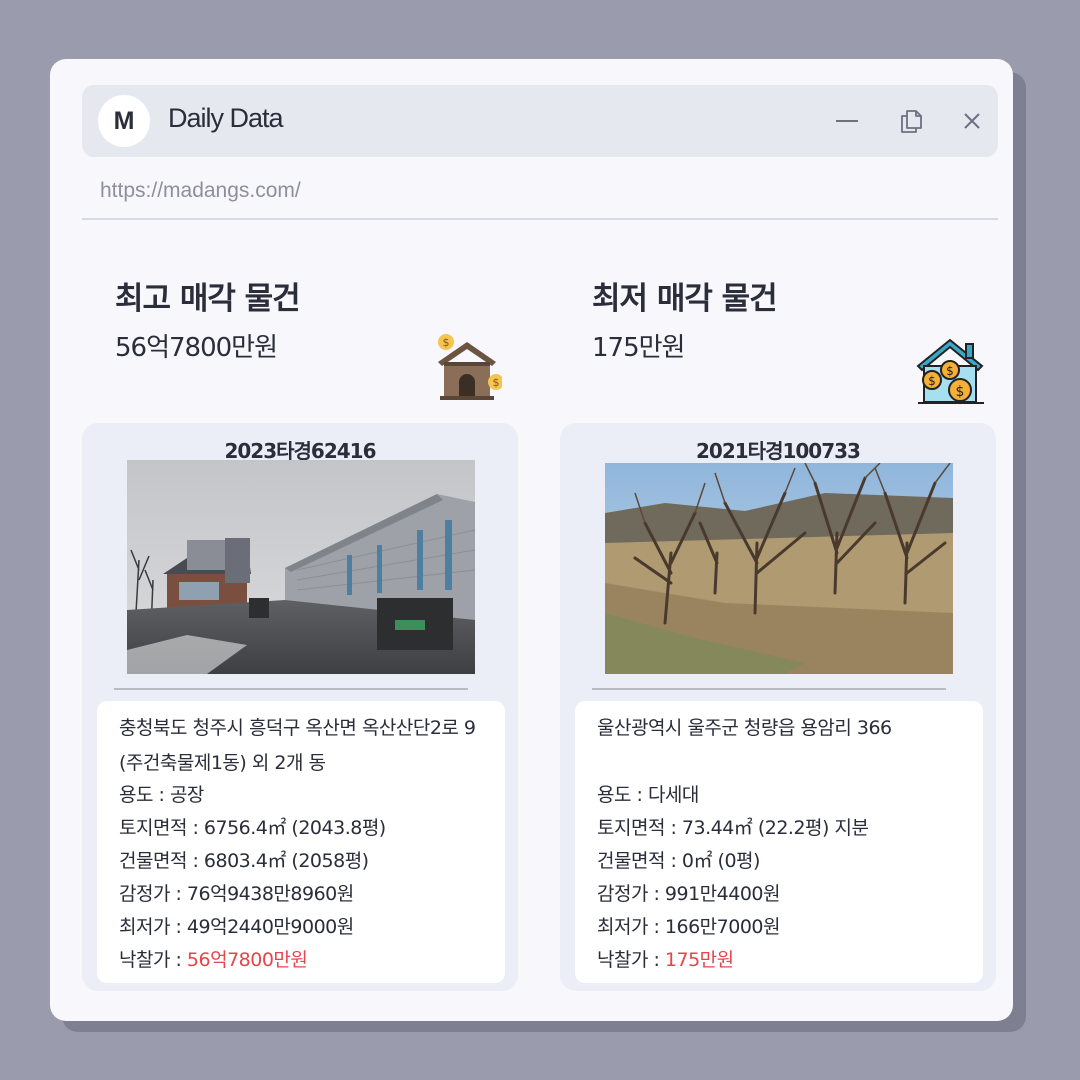  I want to click on minimize-icon, so click(847, 121).